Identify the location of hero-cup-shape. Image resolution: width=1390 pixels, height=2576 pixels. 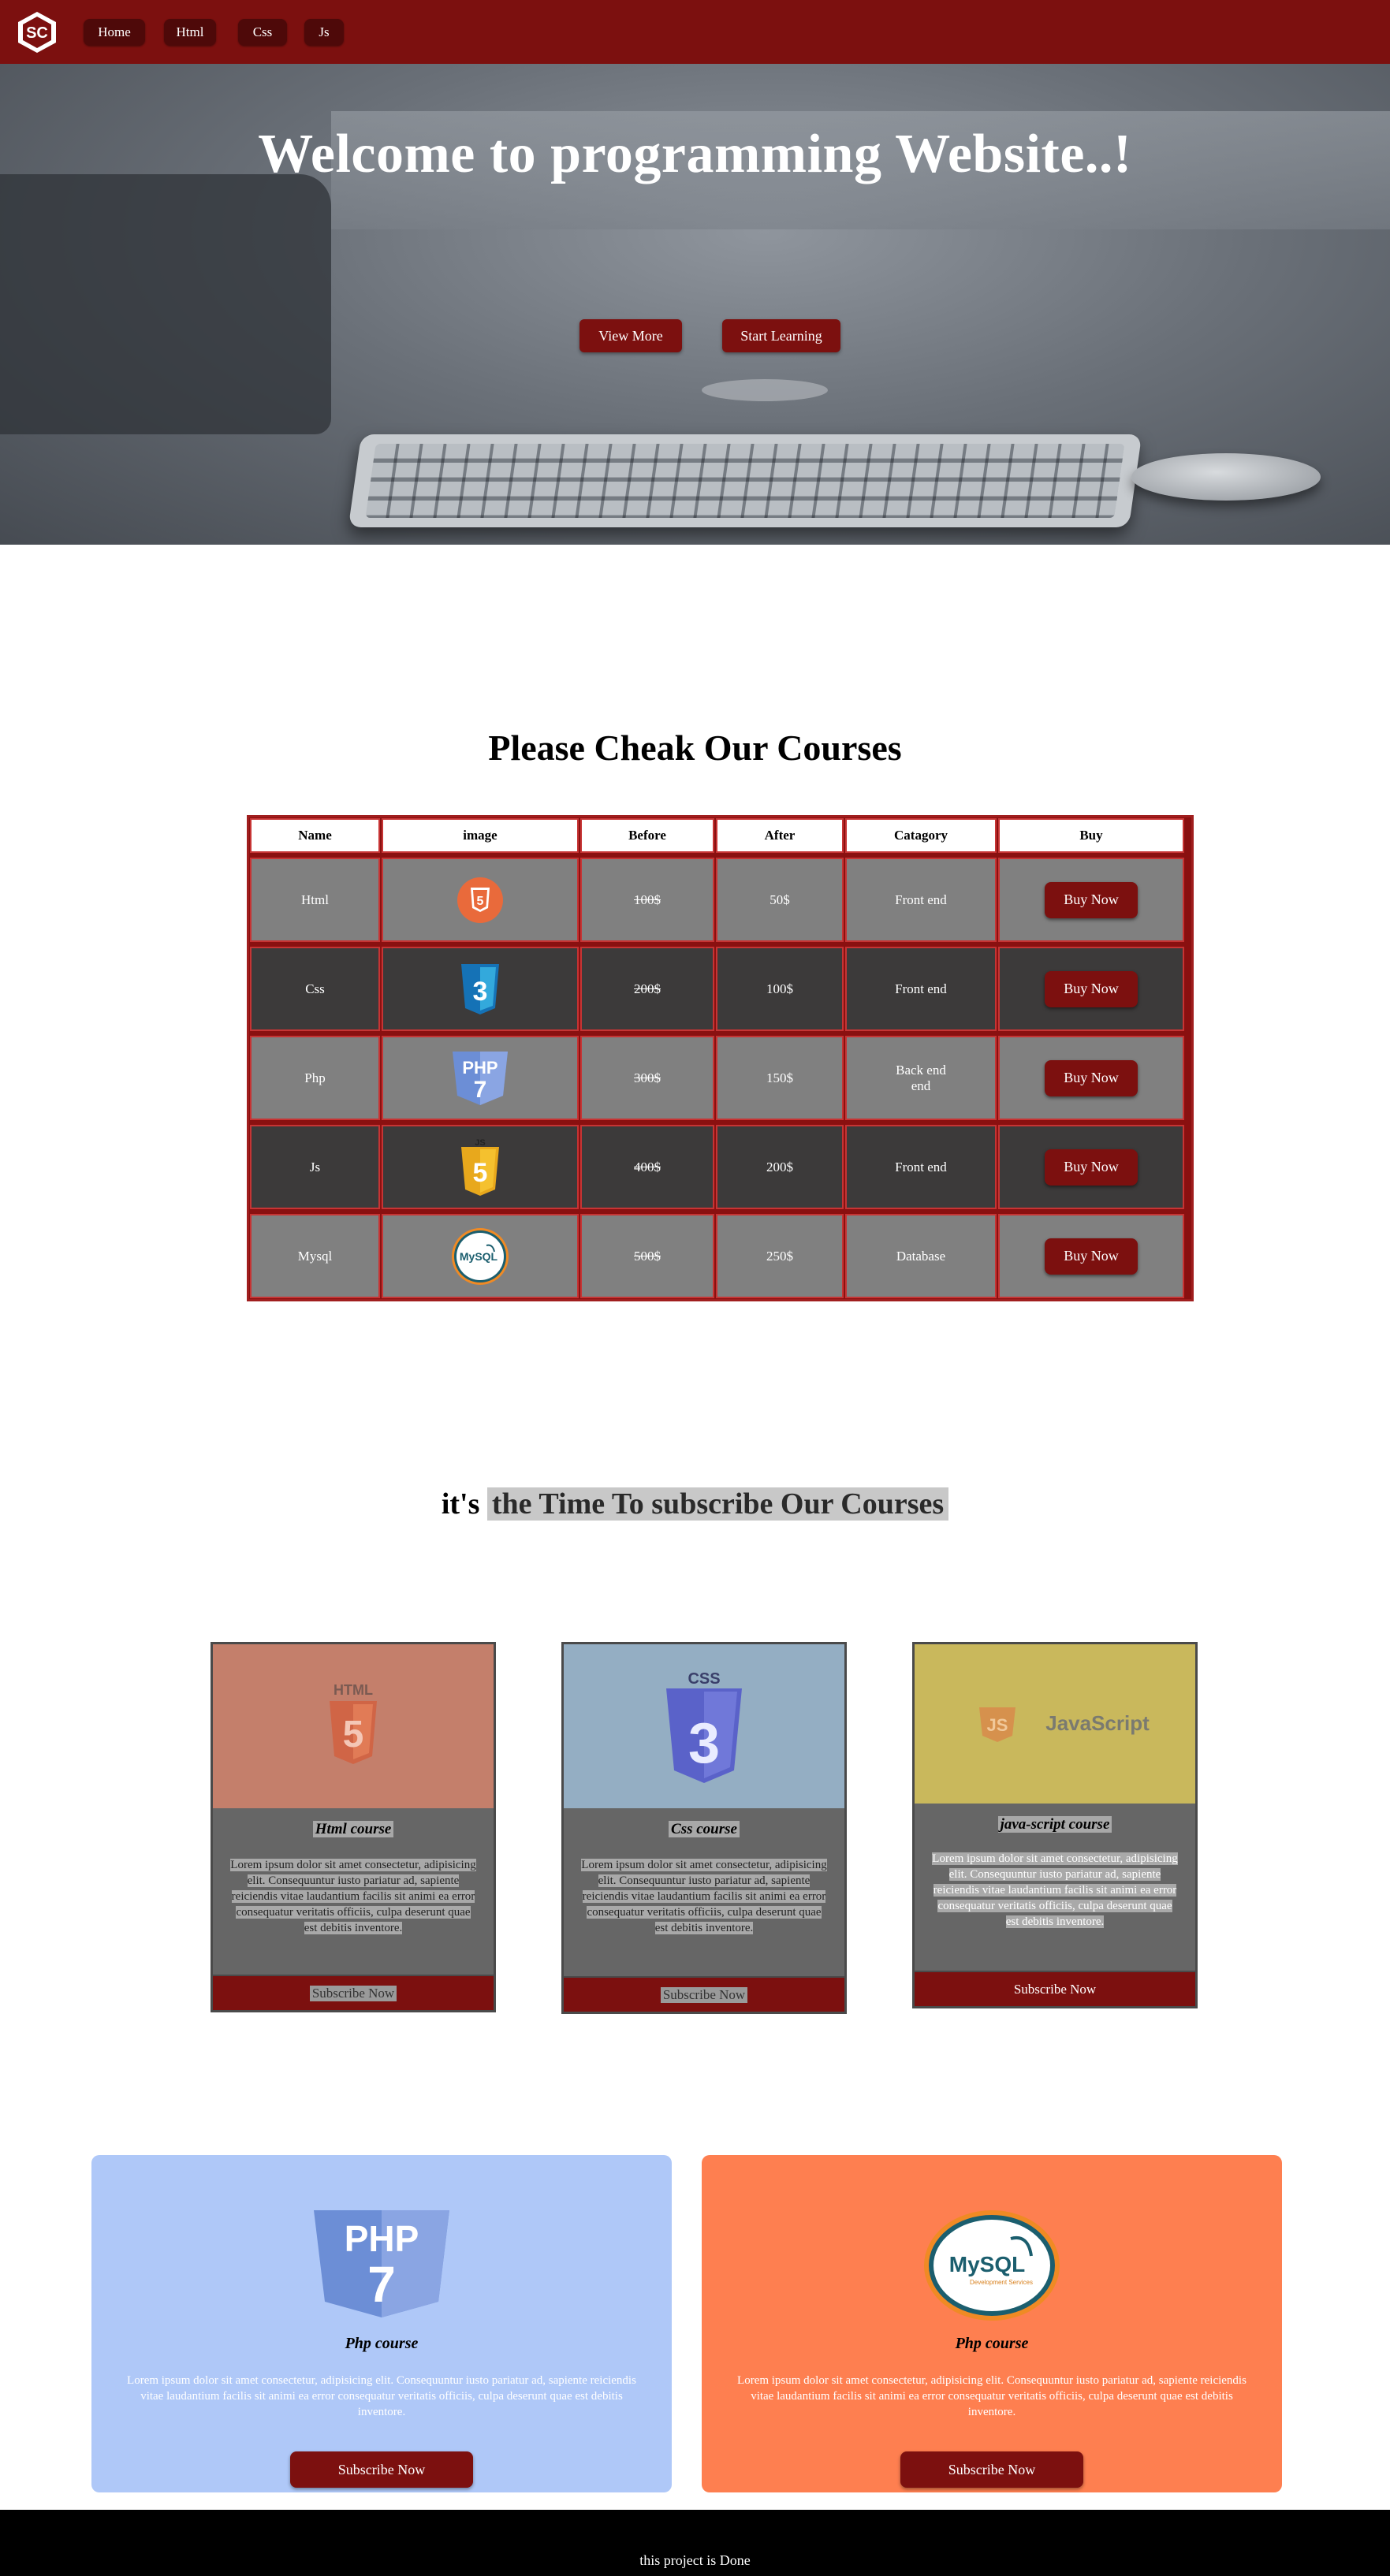
(765, 390).